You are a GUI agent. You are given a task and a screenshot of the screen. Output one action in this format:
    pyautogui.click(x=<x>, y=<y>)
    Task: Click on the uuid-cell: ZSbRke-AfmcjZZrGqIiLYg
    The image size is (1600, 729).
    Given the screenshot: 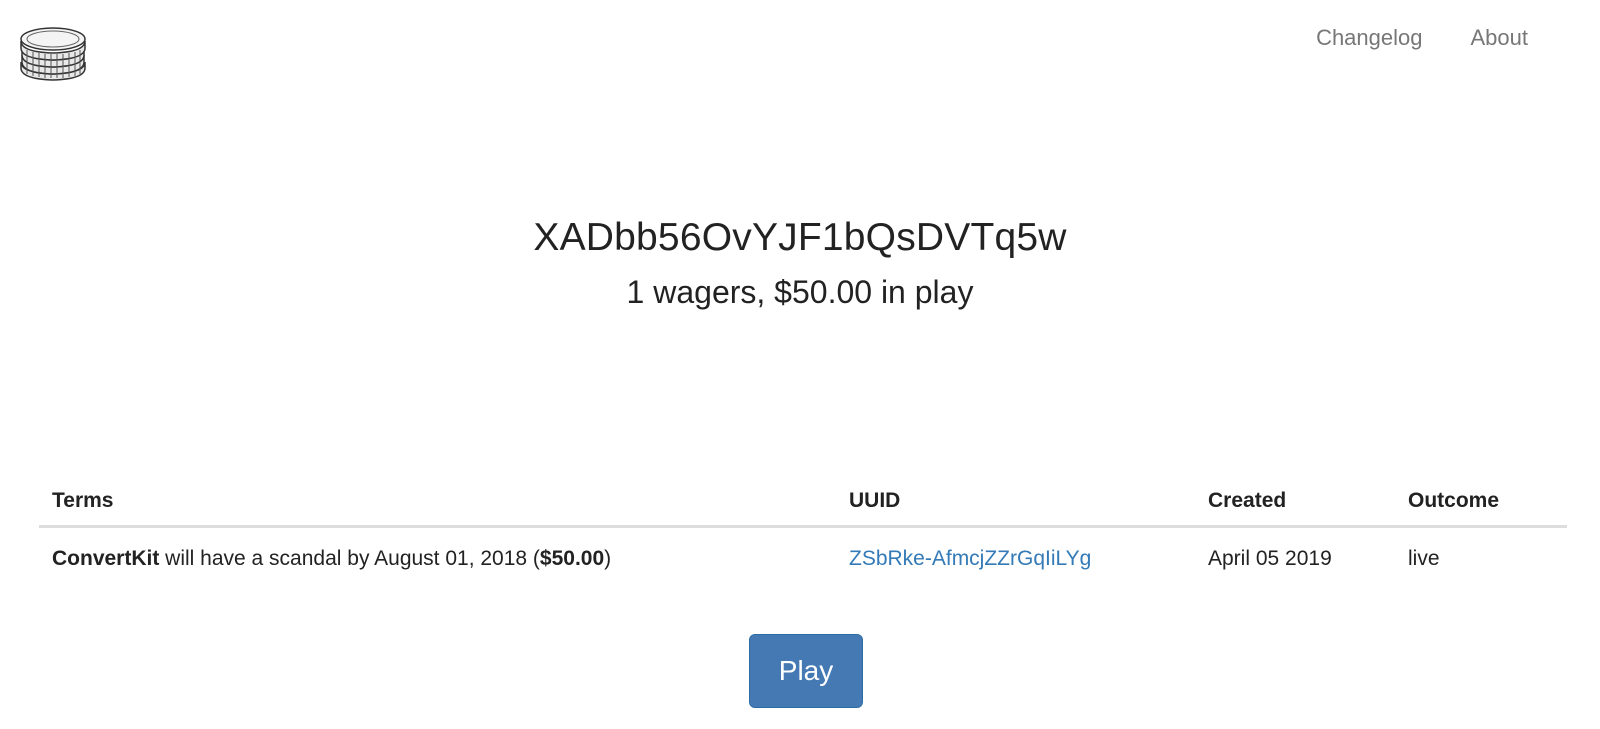 What is the action you would take?
    pyautogui.click(x=1015, y=559)
    